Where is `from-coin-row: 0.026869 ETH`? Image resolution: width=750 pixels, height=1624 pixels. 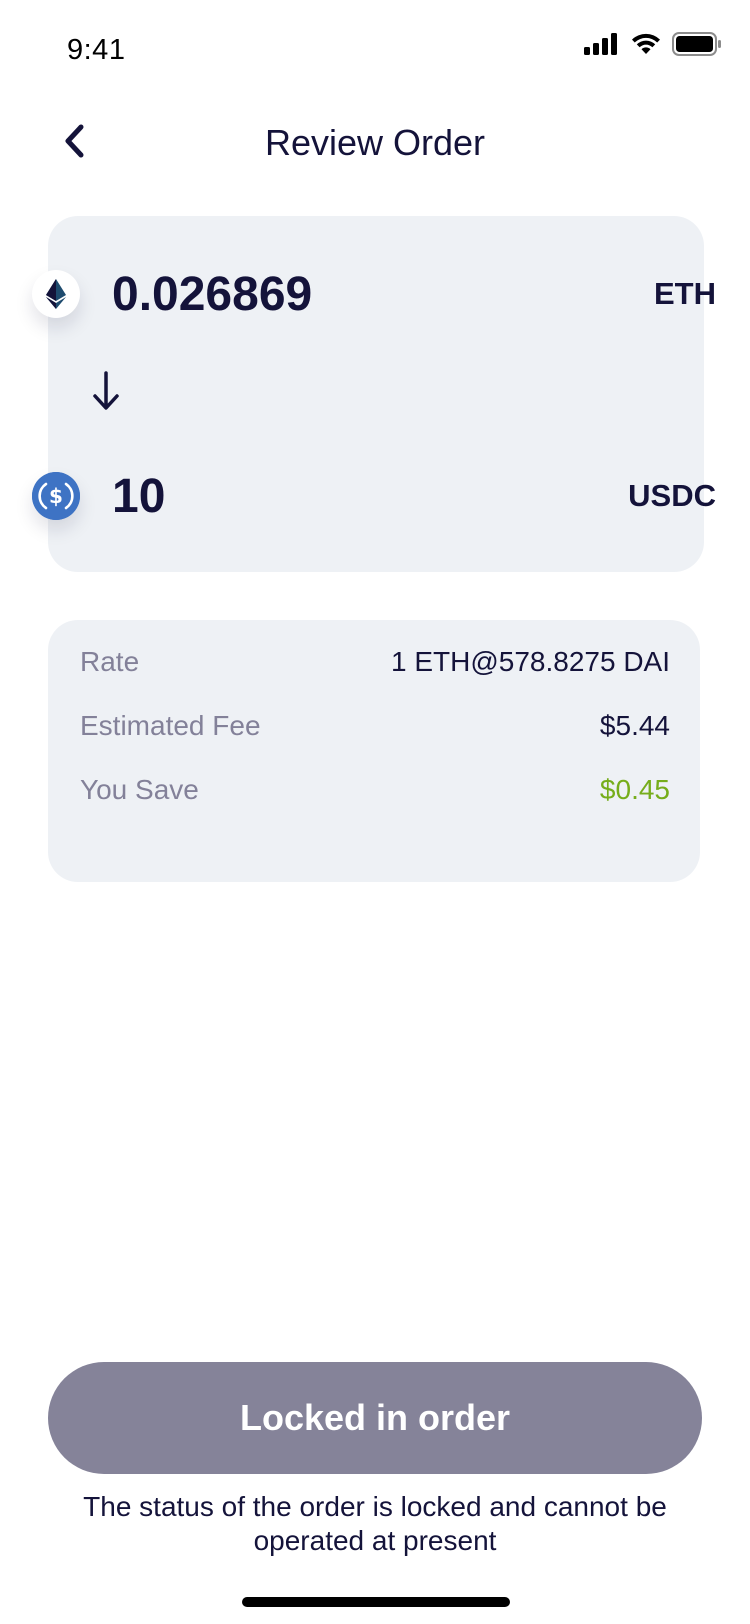 from-coin-row: 0.026869 ETH is located at coordinates (374, 294).